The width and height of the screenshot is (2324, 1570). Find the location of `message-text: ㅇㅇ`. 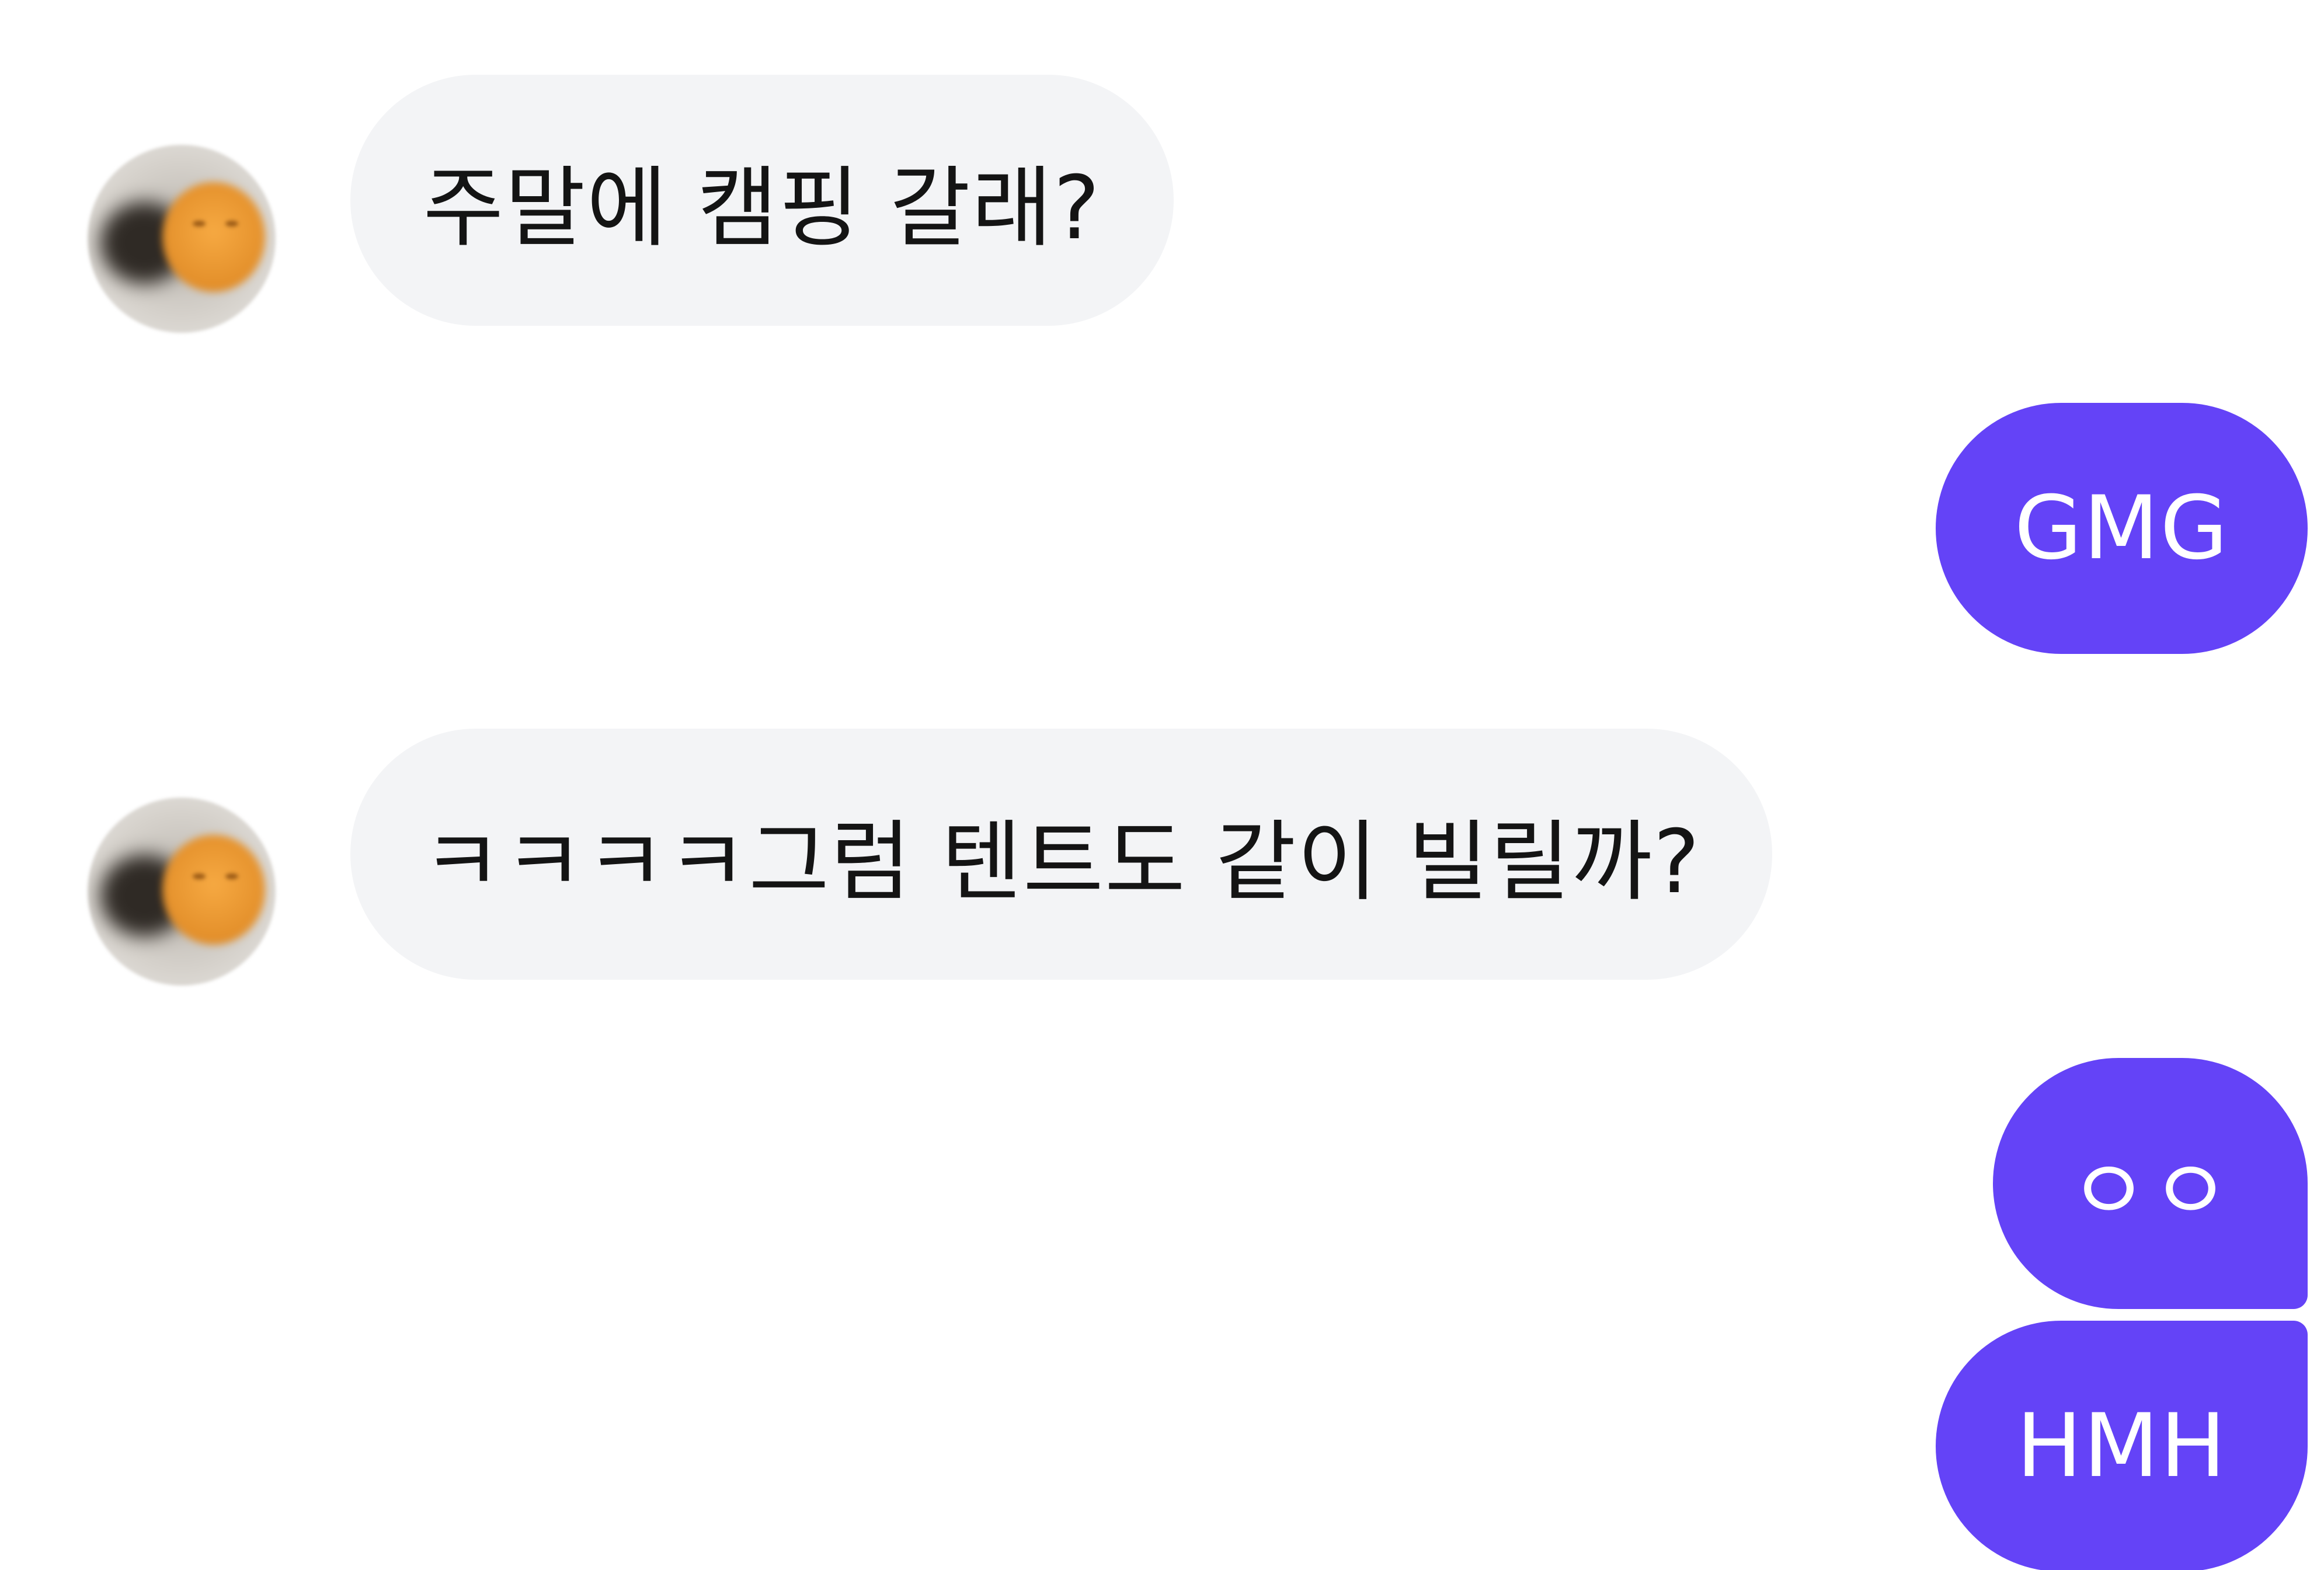

message-text: ㅇㅇ is located at coordinates (2150, 1191).